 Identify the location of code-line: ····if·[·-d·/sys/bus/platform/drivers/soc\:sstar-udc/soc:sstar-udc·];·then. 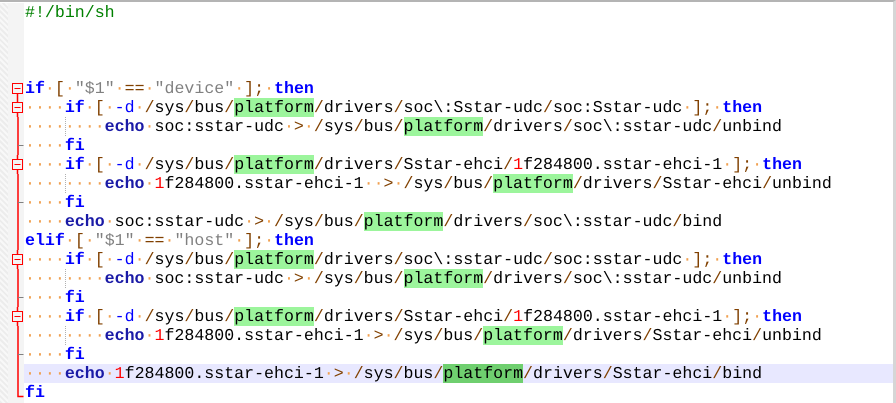
(393, 259).